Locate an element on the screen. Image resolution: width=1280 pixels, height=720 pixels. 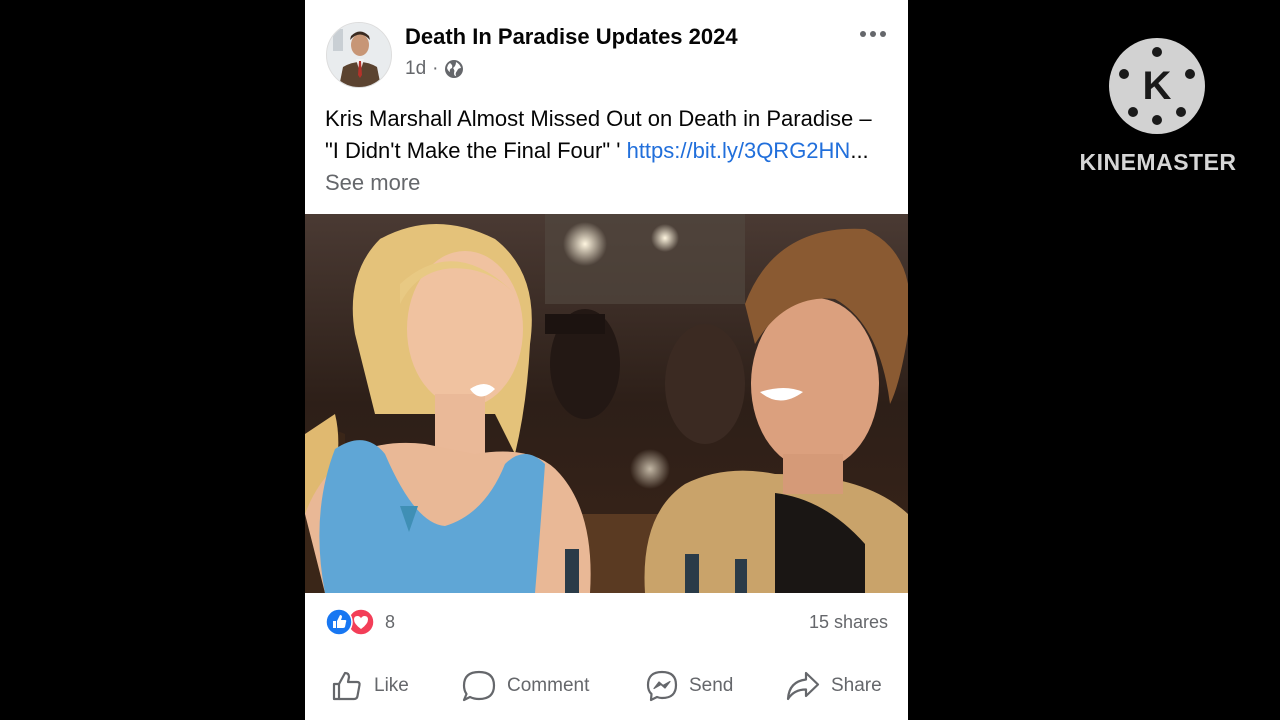
page-avatar is located at coordinates (359, 55).